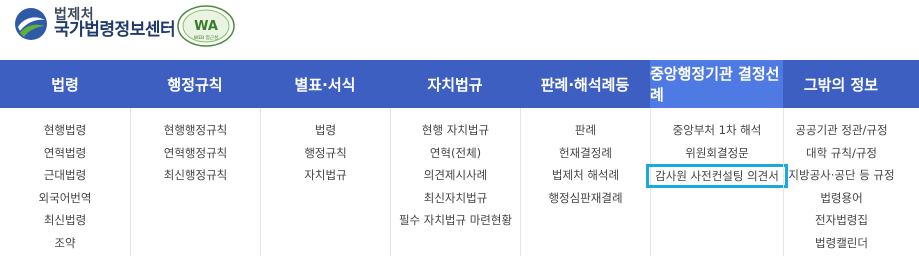 The height and width of the screenshot is (256, 919). What do you see at coordinates (841, 243) in the screenshot?
I see `submenu-item: 법령캘린더` at bounding box center [841, 243].